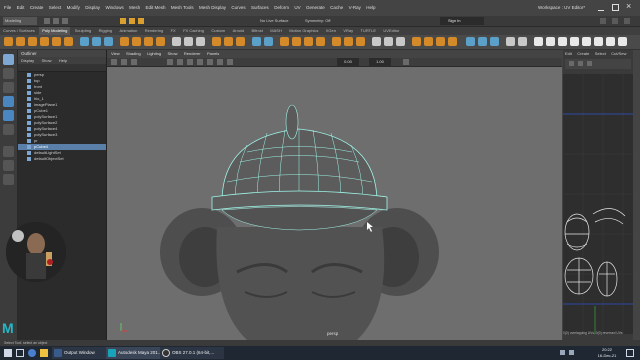  I want to click on single-perspective-icon, so click(8, 151).